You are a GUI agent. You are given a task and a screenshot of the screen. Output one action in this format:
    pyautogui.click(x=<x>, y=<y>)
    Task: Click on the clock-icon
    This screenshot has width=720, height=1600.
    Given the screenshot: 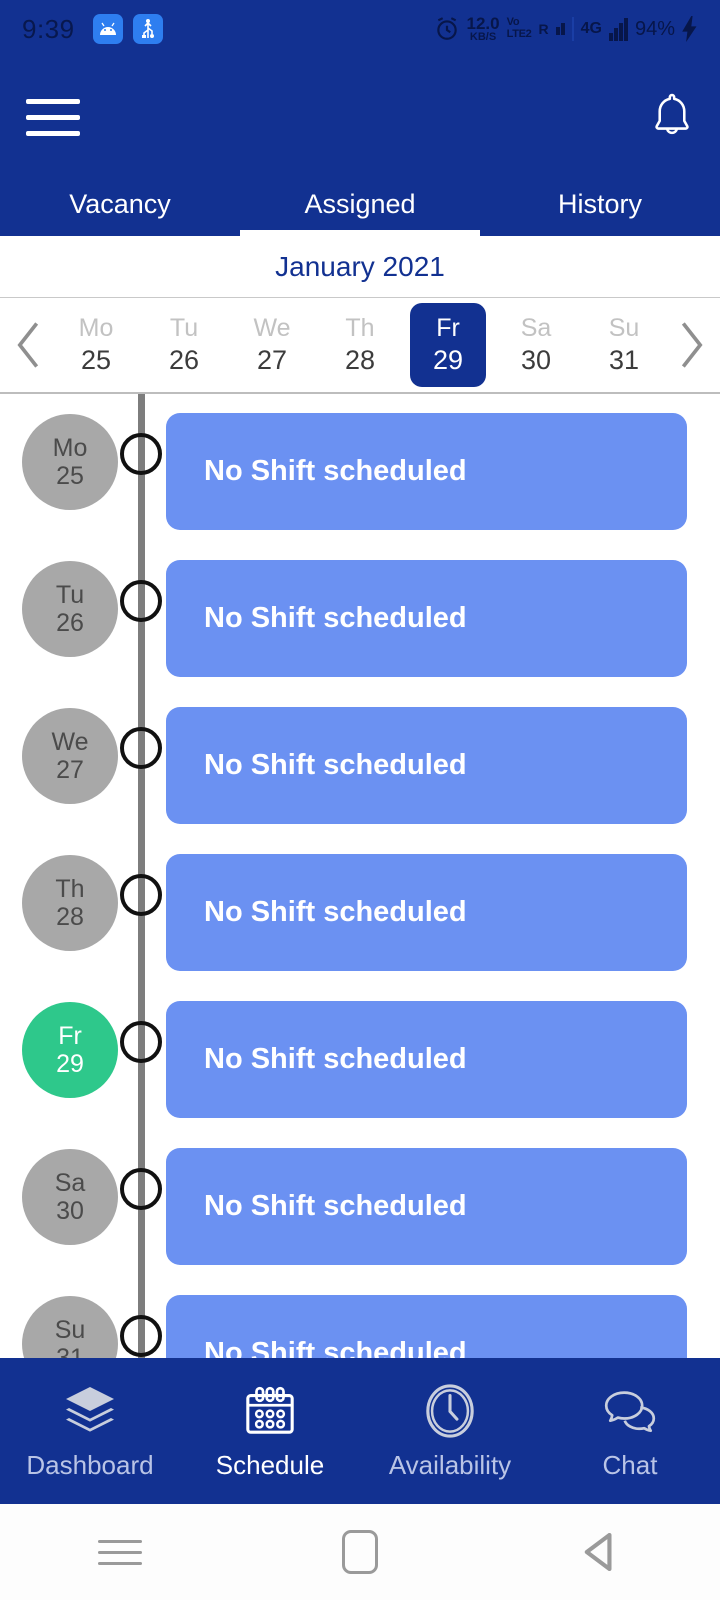 What is the action you would take?
    pyautogui.click(x=450, y=1411)
    